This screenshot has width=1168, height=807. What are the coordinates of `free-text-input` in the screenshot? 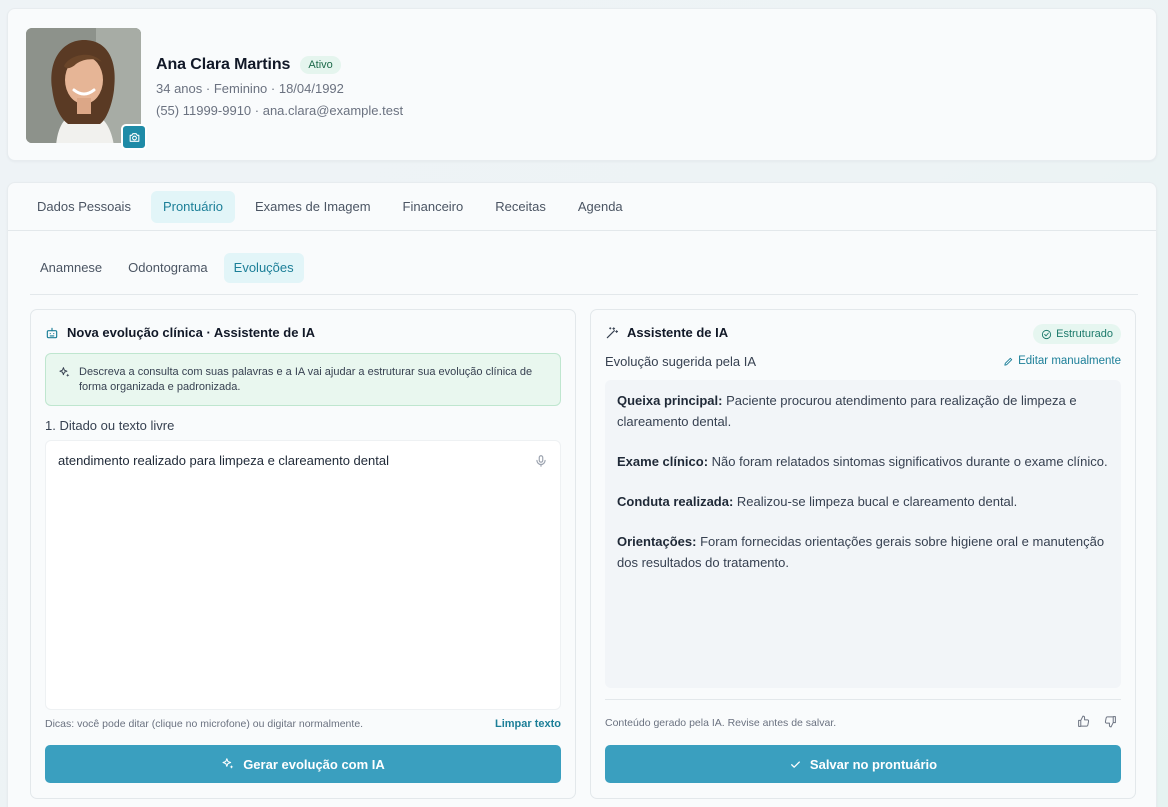 It's located at (303, 575).